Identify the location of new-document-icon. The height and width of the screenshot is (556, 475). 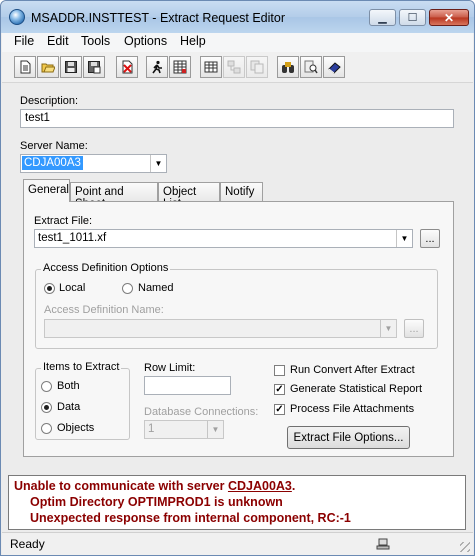
(25, 67).